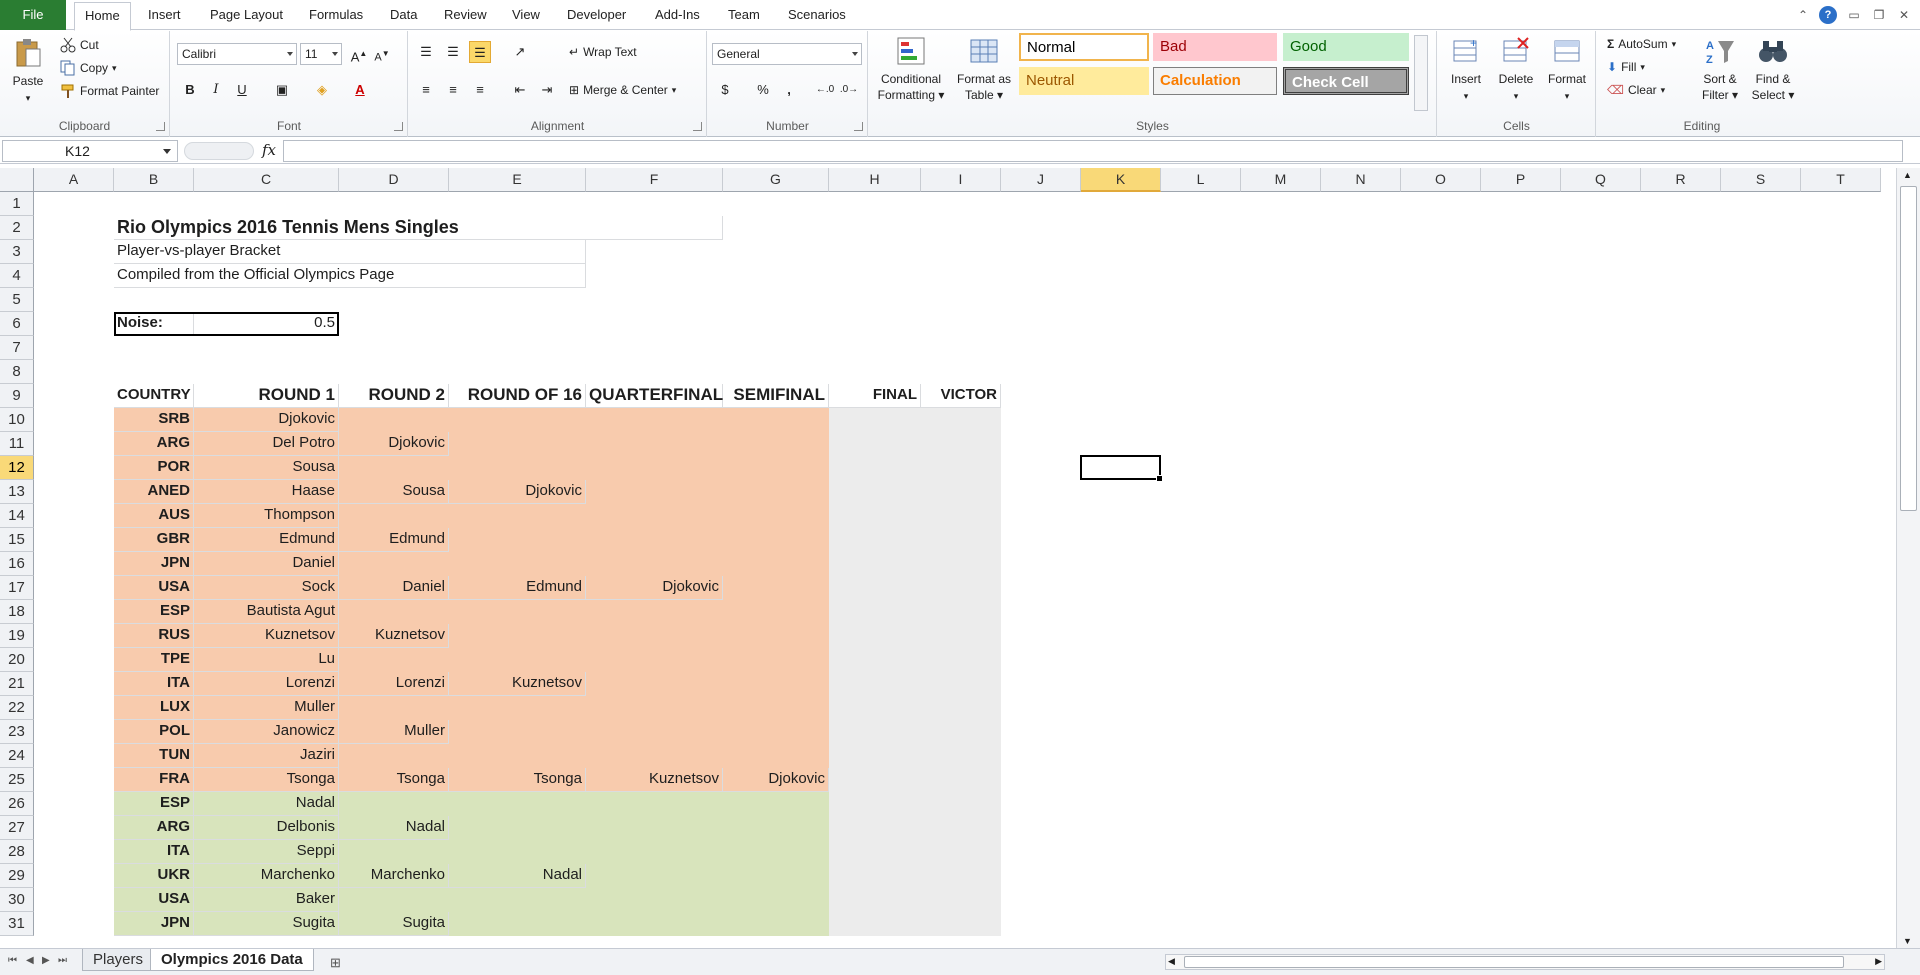  What do you see at coordinates (1773, 69) in the screenshot?
I see `find-select-button: Find & Select ▾` at bounding box center [1773, 69].